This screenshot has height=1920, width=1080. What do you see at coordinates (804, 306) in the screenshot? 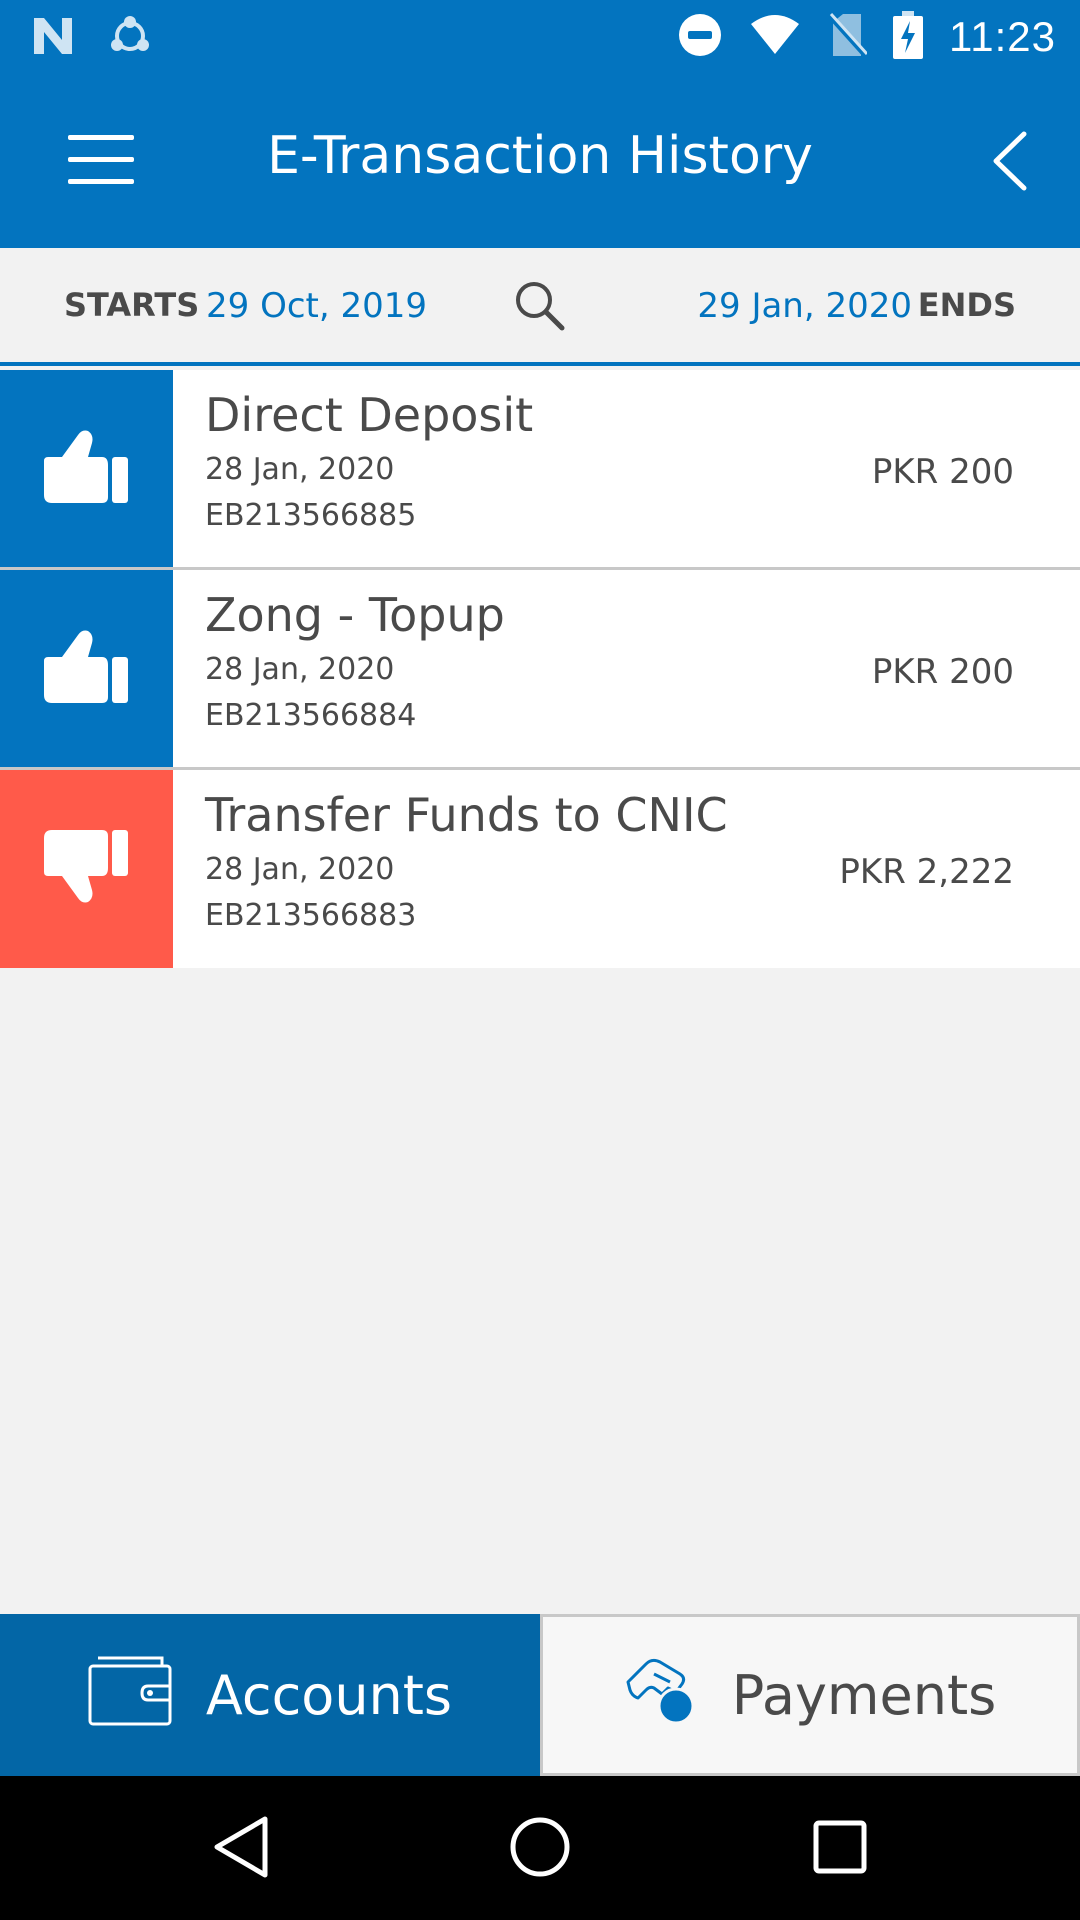
I see `end-date: 29 Jan, 2020` at bounding box center [804, 306].